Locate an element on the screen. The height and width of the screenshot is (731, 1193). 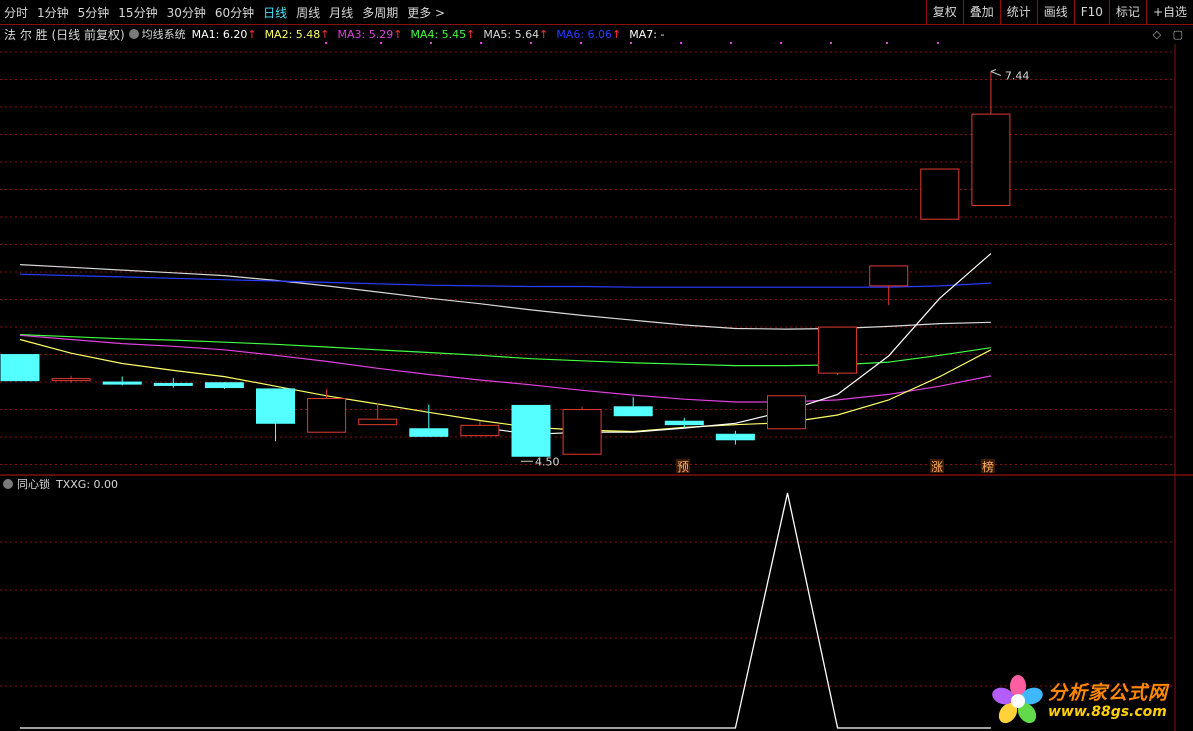
high-price-label: 7.44 is located at coordinates (1017, 75).